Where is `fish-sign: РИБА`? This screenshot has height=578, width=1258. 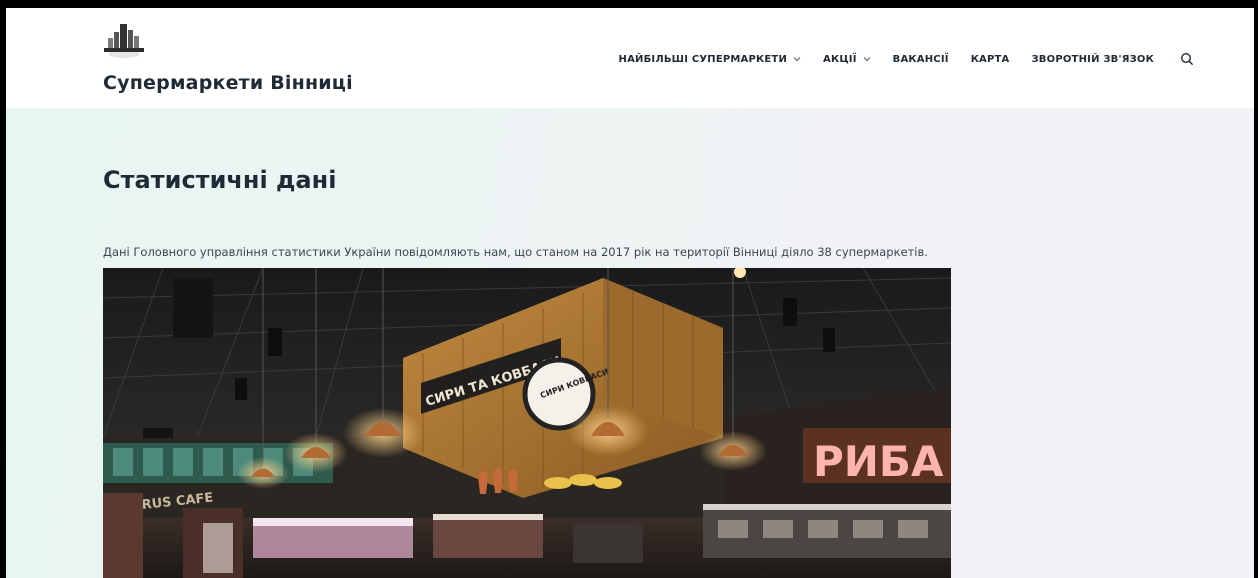
fish-sign: РИБА is located at coordinates (878, 461).